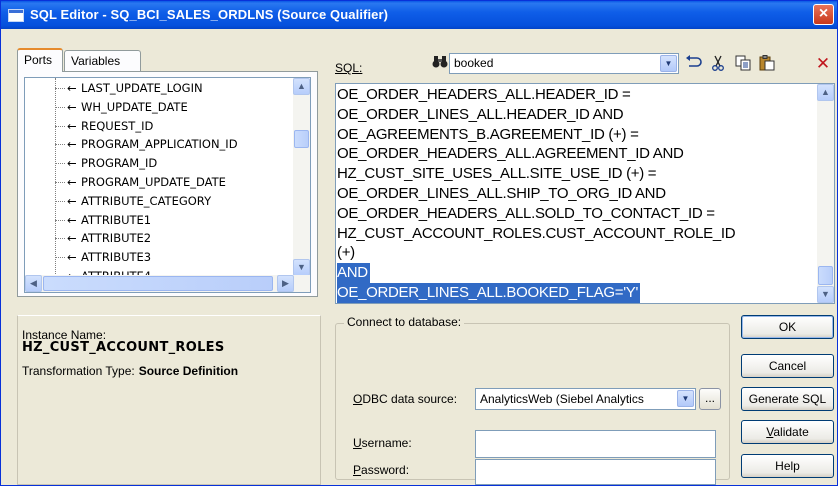  What do you see at coordinates (718, 64) in the screenshot?
I see `cut-icon` at bounding box center [718, 64].